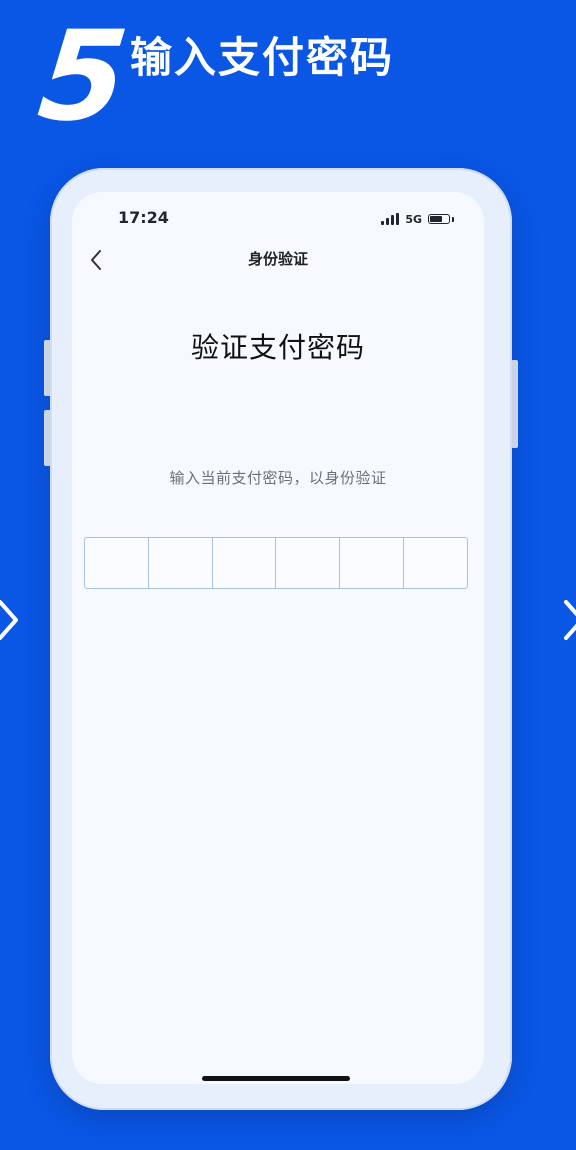  Describe the element at coordinates (277, 259) in the screenshot. I see `nav-title: 身份验证` at that location.